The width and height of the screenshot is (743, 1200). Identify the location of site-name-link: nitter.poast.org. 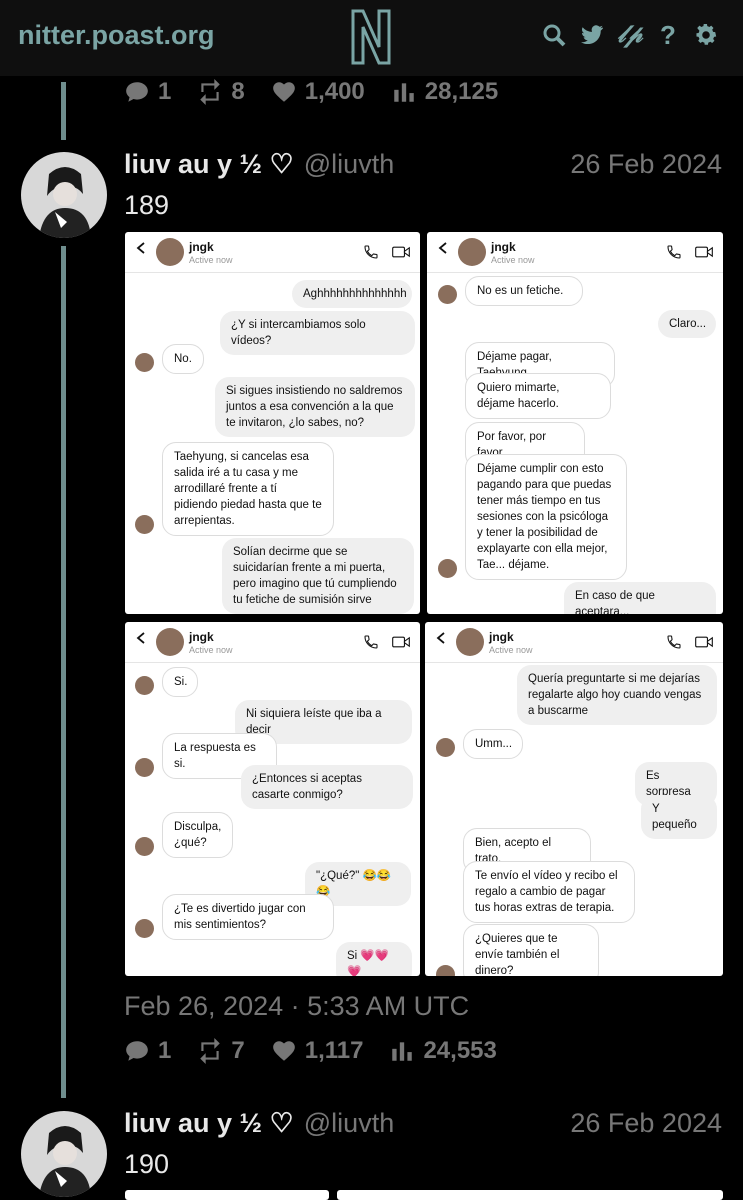
(116, 35).